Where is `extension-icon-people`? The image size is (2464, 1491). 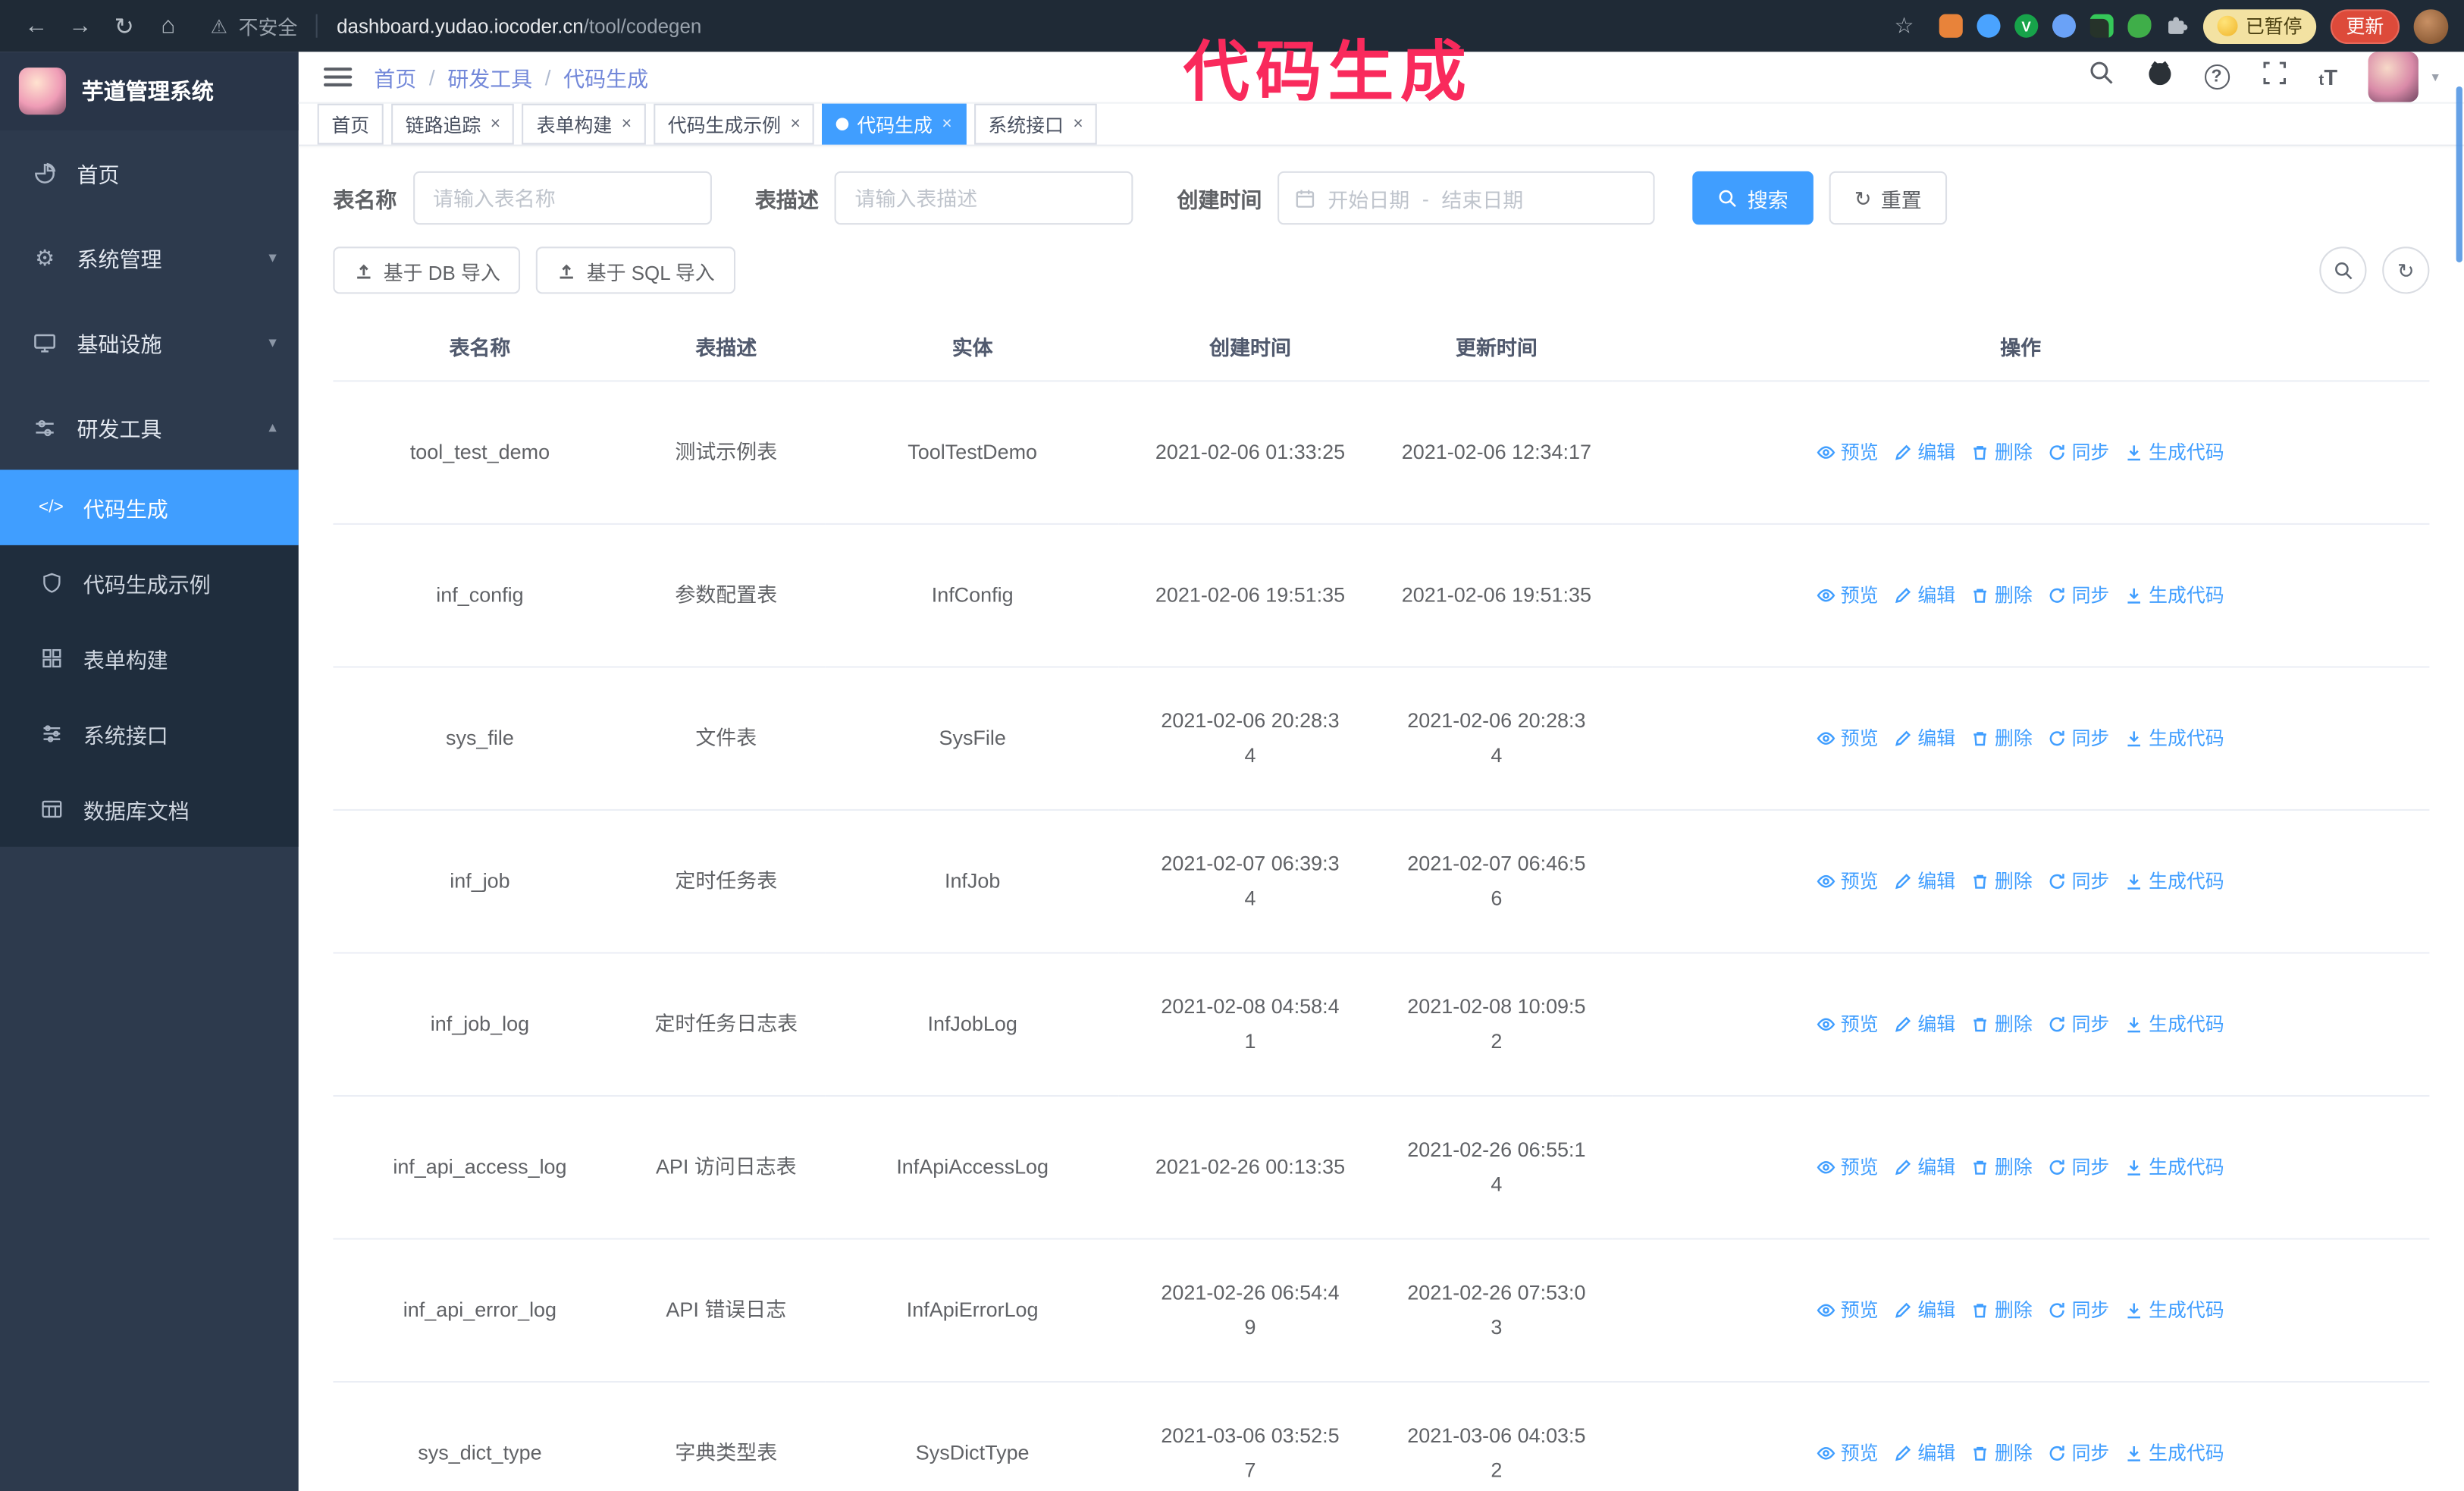
extension-icon-people is located at coordinates (2064, 26).